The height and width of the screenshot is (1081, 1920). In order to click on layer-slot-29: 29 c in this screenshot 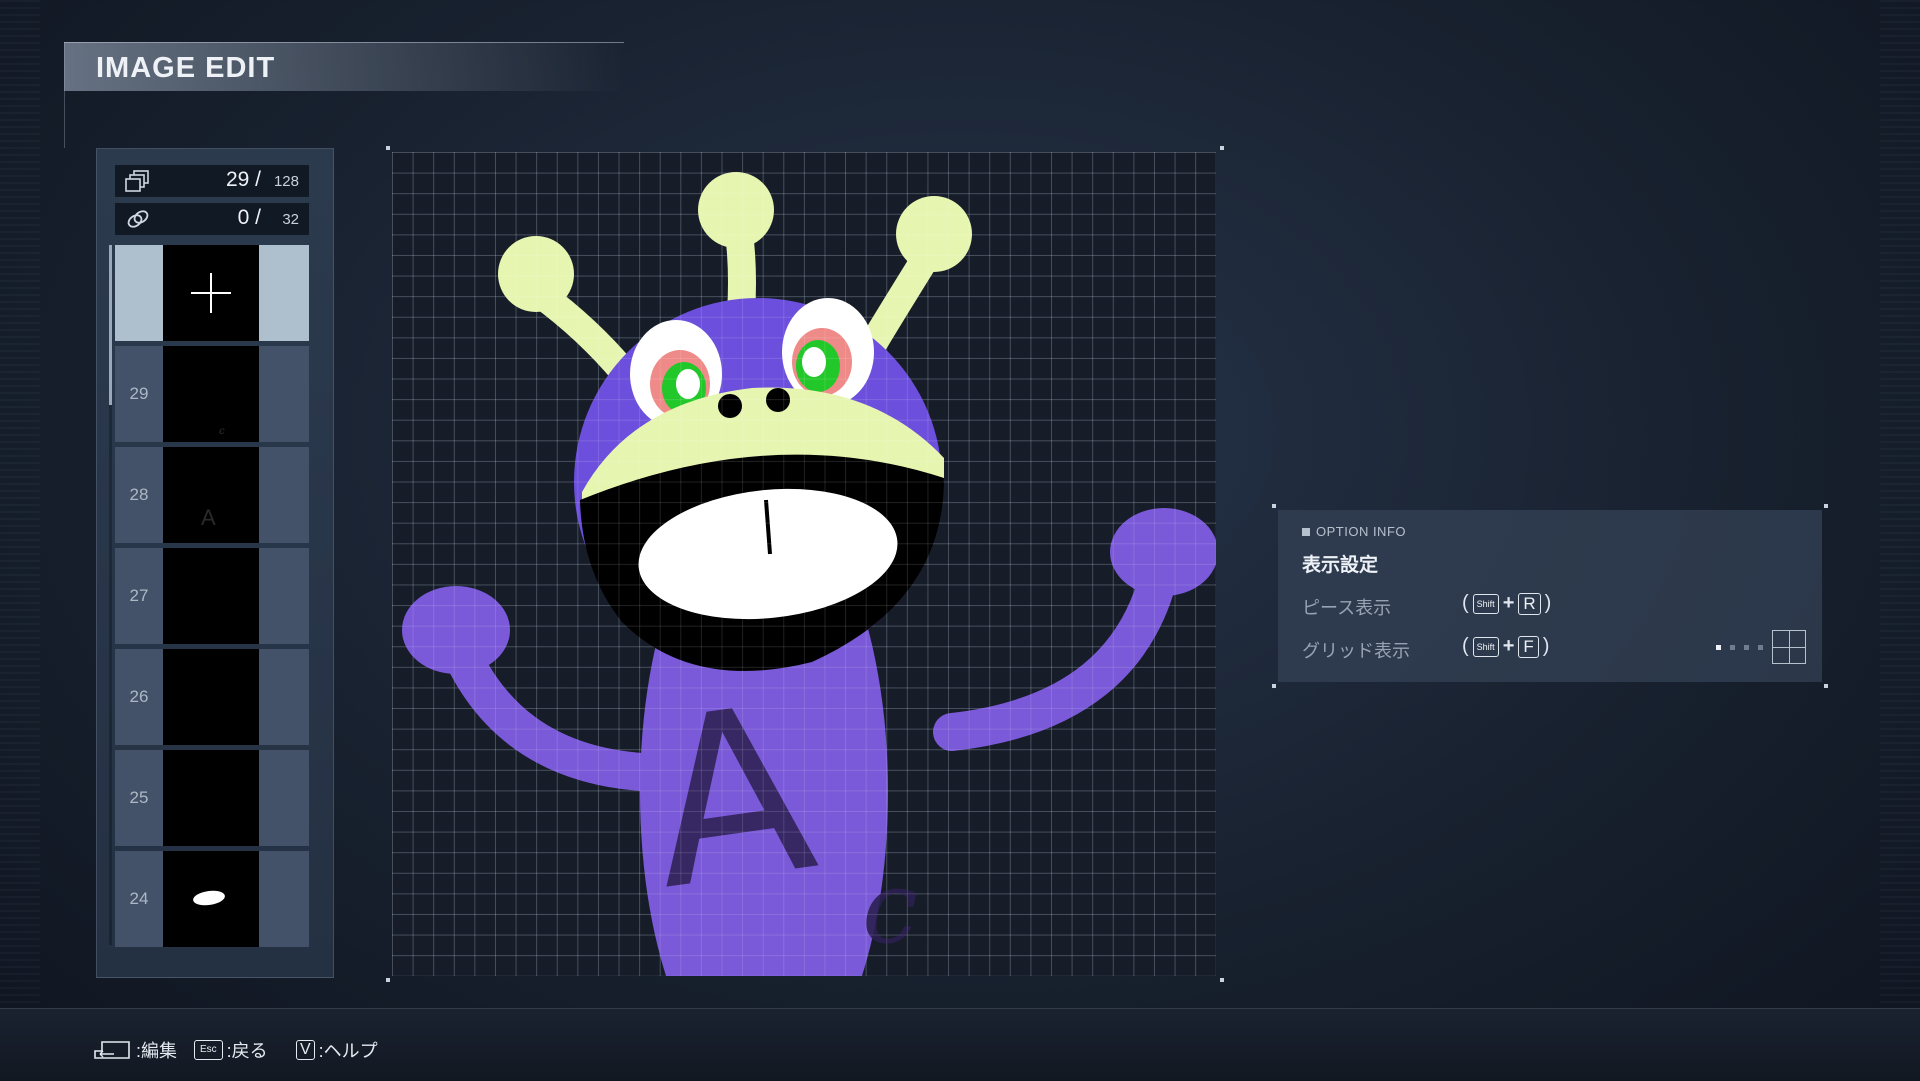, I will do `click(212, 394)`.